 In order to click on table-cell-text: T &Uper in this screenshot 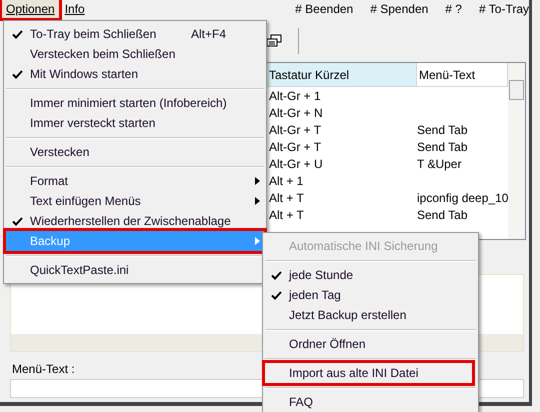, I will do `click(439, 164)`.